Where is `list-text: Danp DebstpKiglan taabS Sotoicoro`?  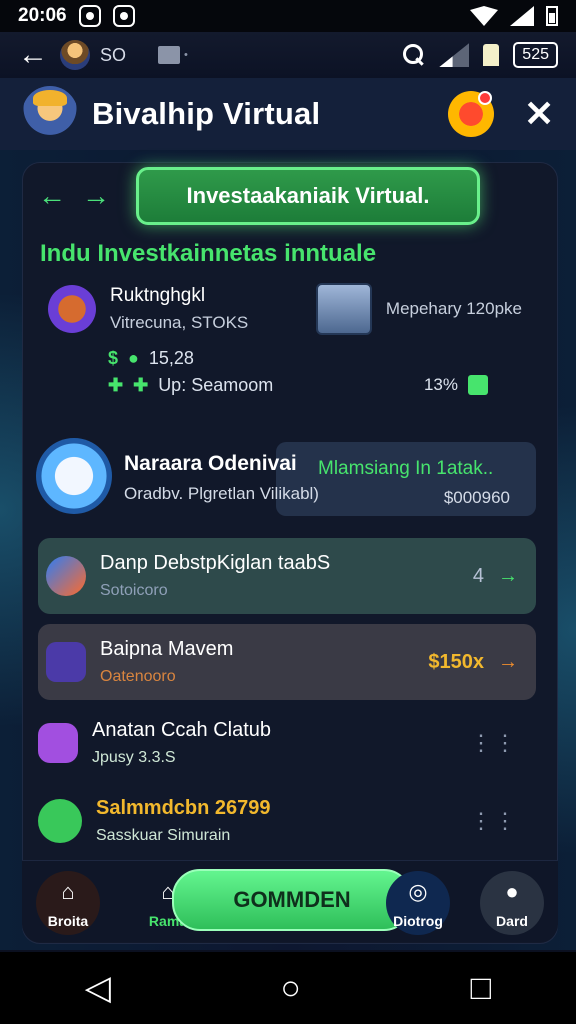
list-text: Danp DebstpKiglan taabS Sotoicoro is located at coordinates (215, 576).